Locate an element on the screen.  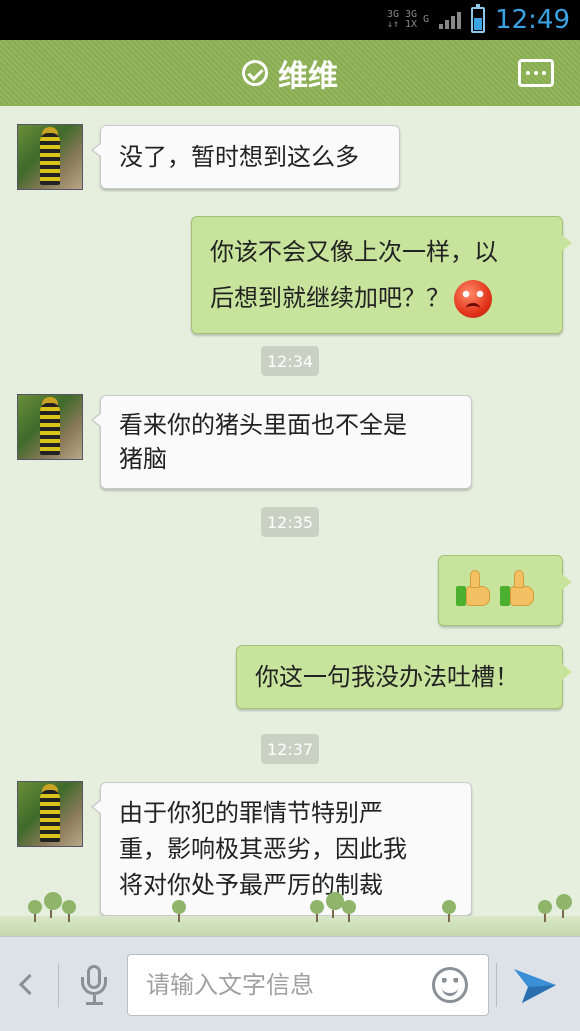
status-clock: 12:49 is located at coordinates (532, 20).